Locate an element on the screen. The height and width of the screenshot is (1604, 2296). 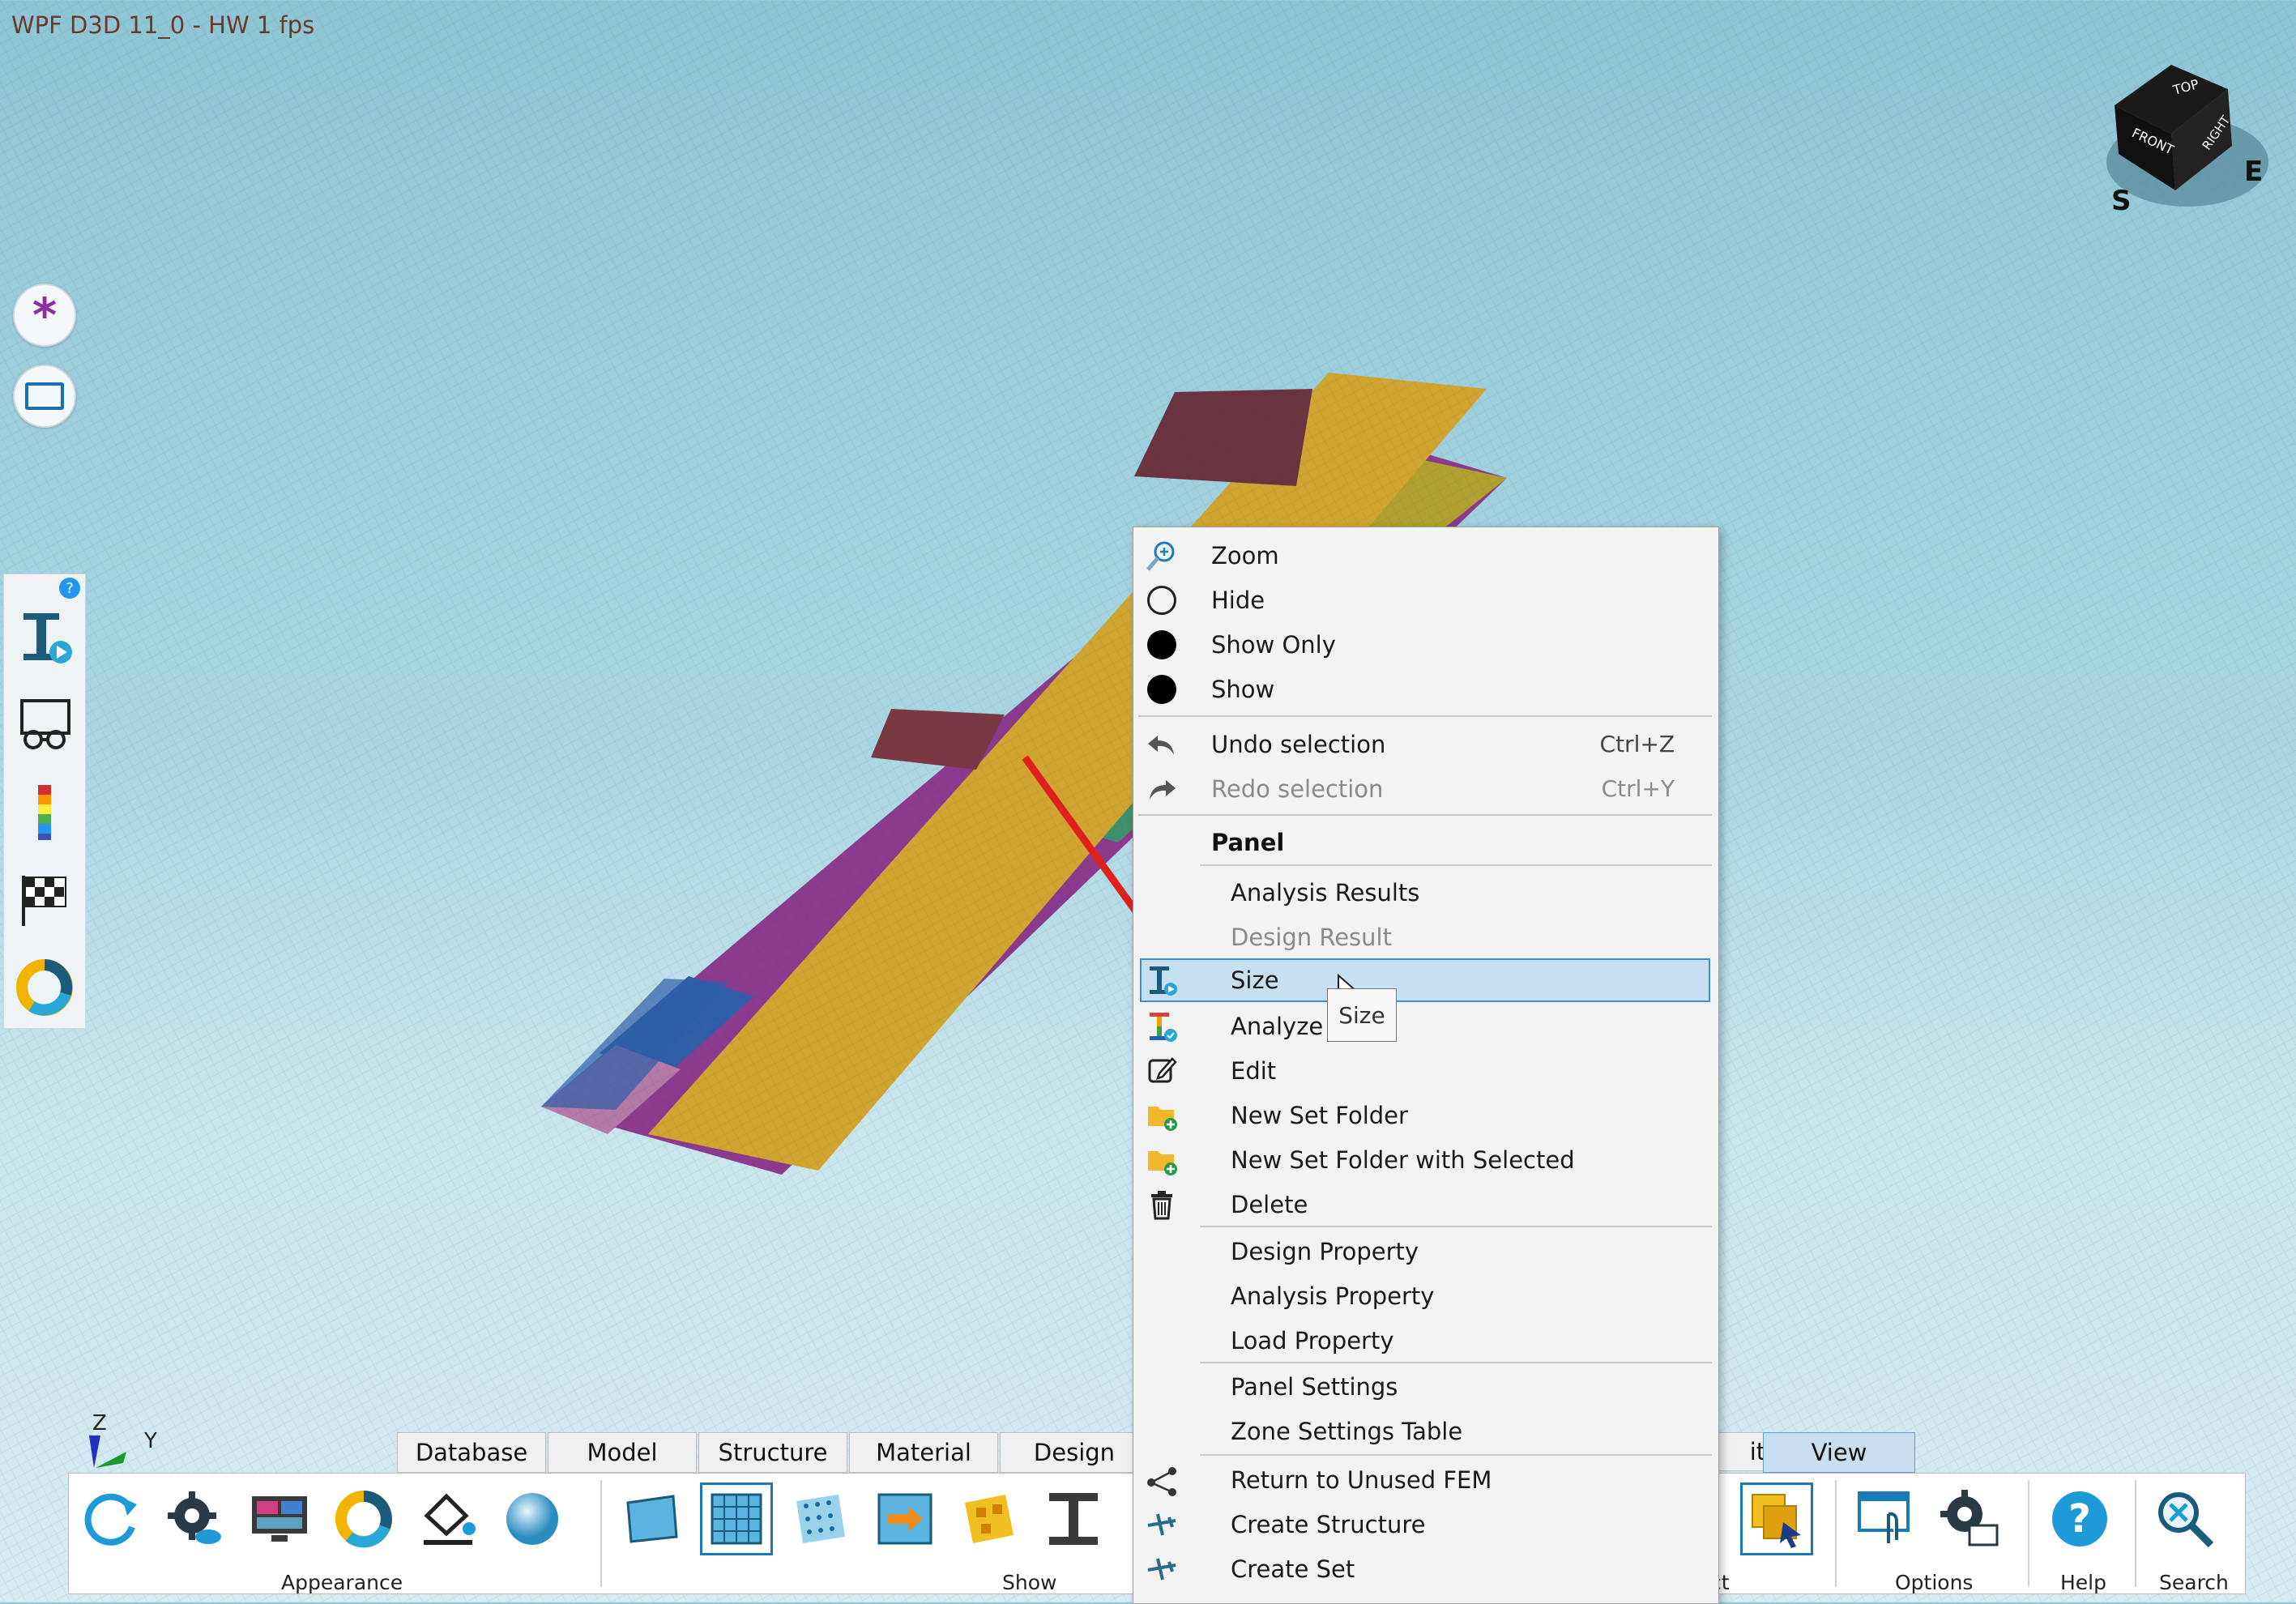
asterisk-button: * is located at coordinates (45, 316).